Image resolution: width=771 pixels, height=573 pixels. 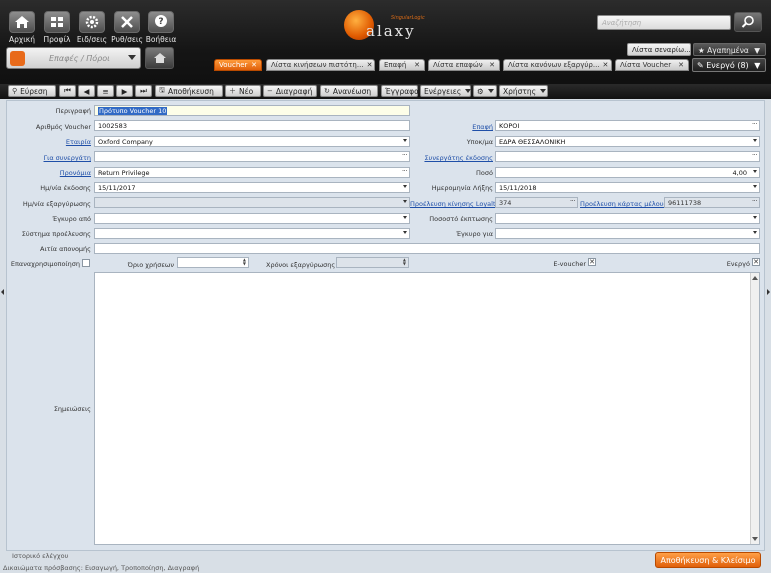 I want to click on discount-input, so click(x=627, y=218).